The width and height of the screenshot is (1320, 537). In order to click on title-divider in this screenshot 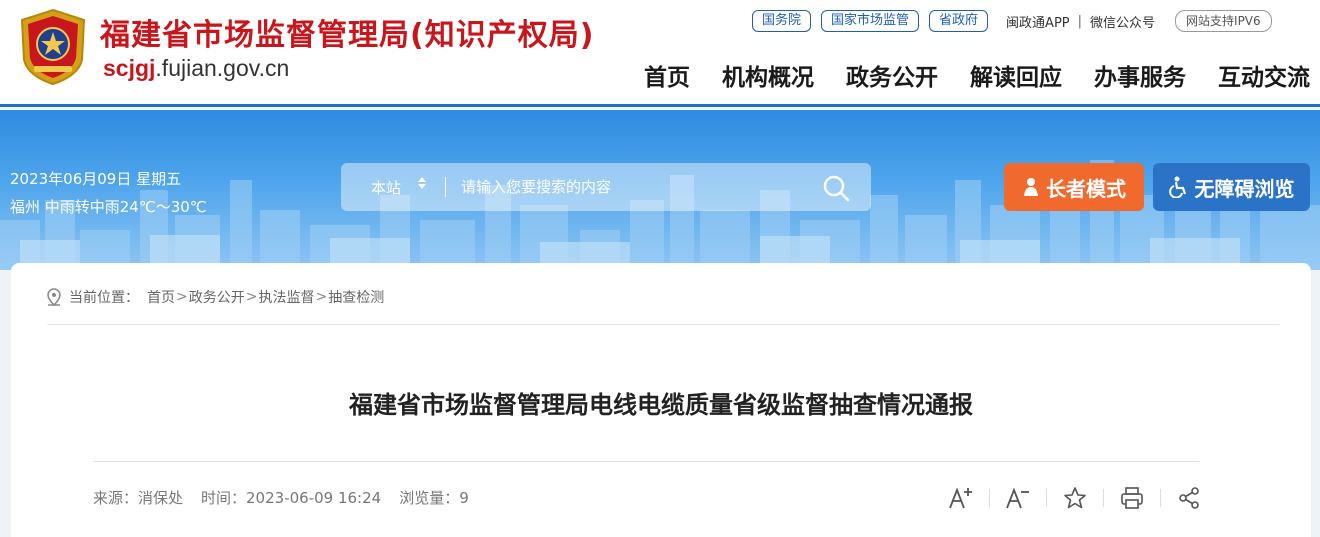, I will do `click(646, 461)`.